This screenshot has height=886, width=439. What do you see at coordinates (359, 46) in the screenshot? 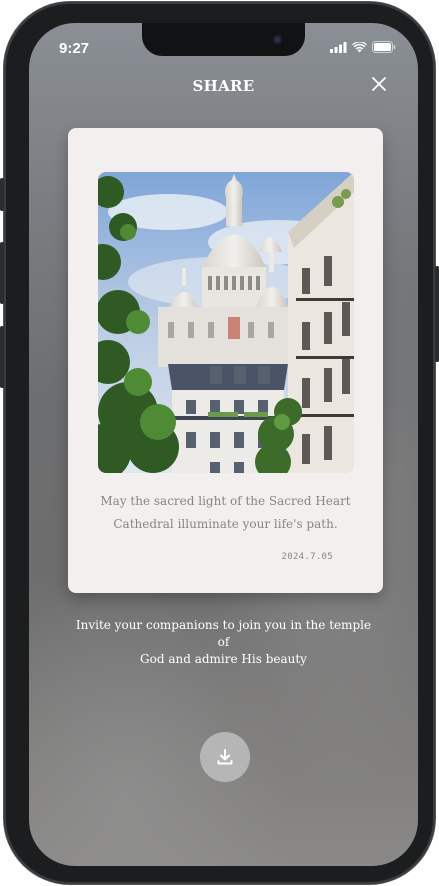
I see `wifi-icon` at bounding box center [359, 46].